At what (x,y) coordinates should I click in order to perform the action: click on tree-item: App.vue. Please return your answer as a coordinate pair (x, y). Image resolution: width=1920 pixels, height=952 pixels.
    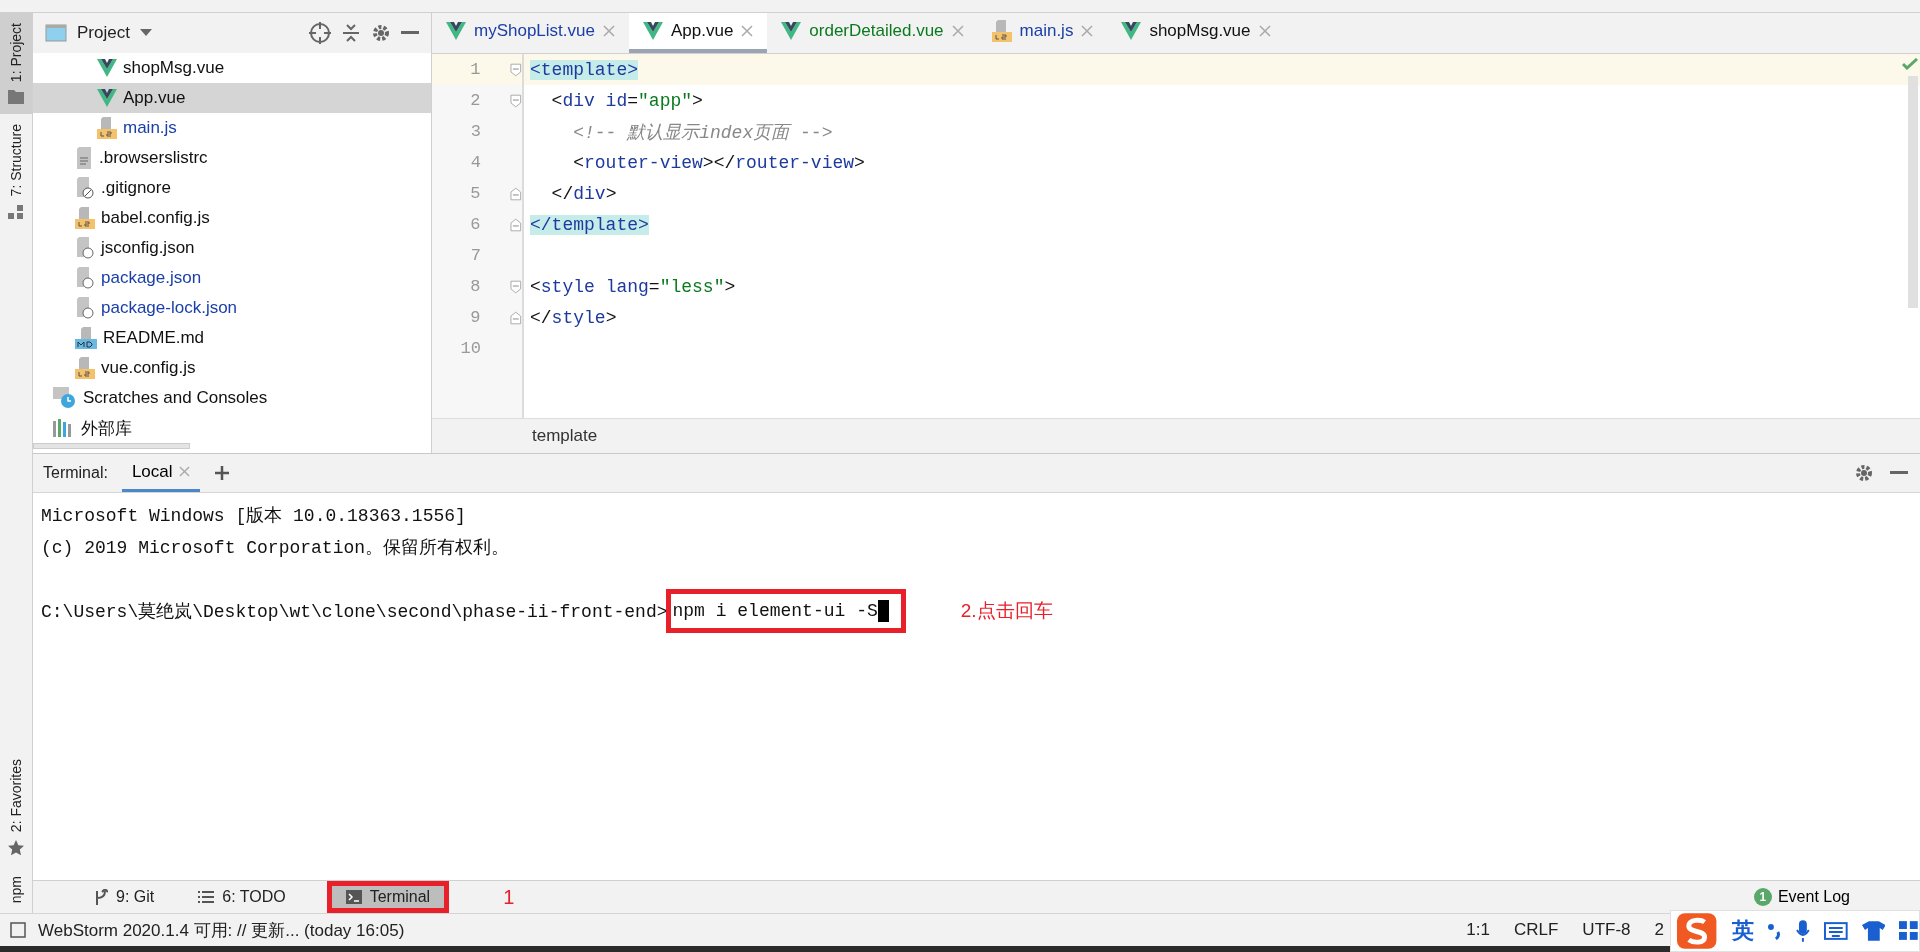
    Looking at the image, I should click on (232, 98).